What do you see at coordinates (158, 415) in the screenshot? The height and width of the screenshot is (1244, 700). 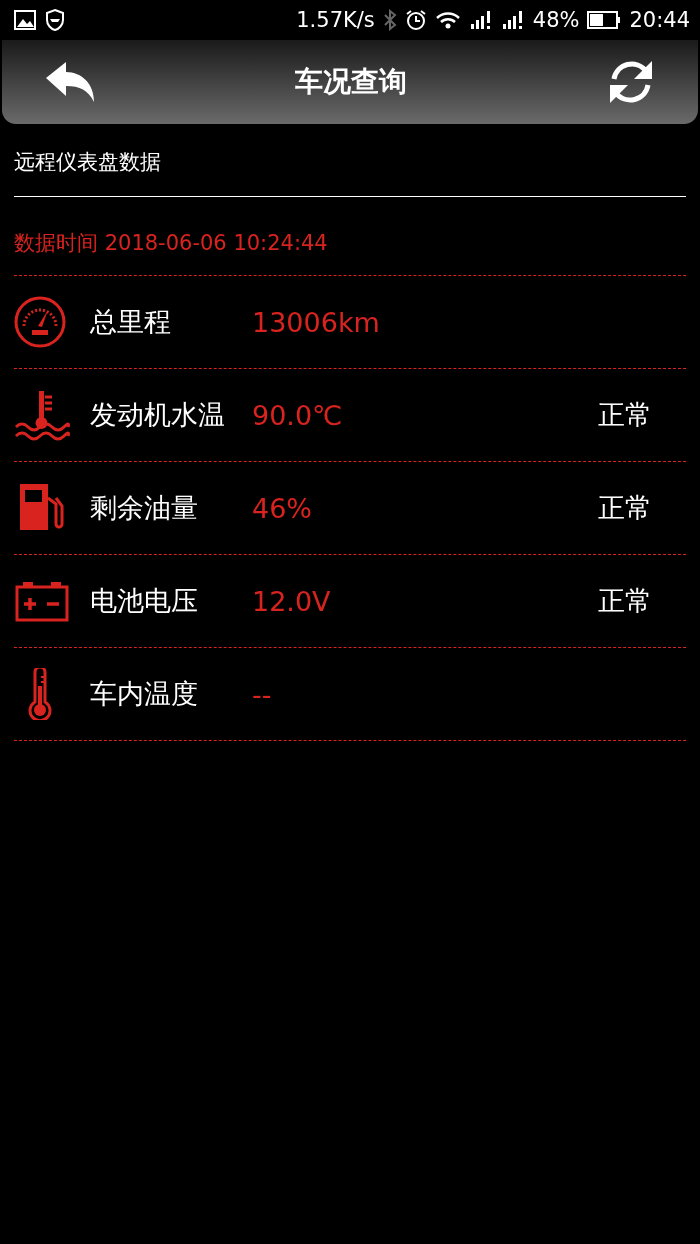 I see `metric-label: 发动机水温` at bounding box center [158, 415].